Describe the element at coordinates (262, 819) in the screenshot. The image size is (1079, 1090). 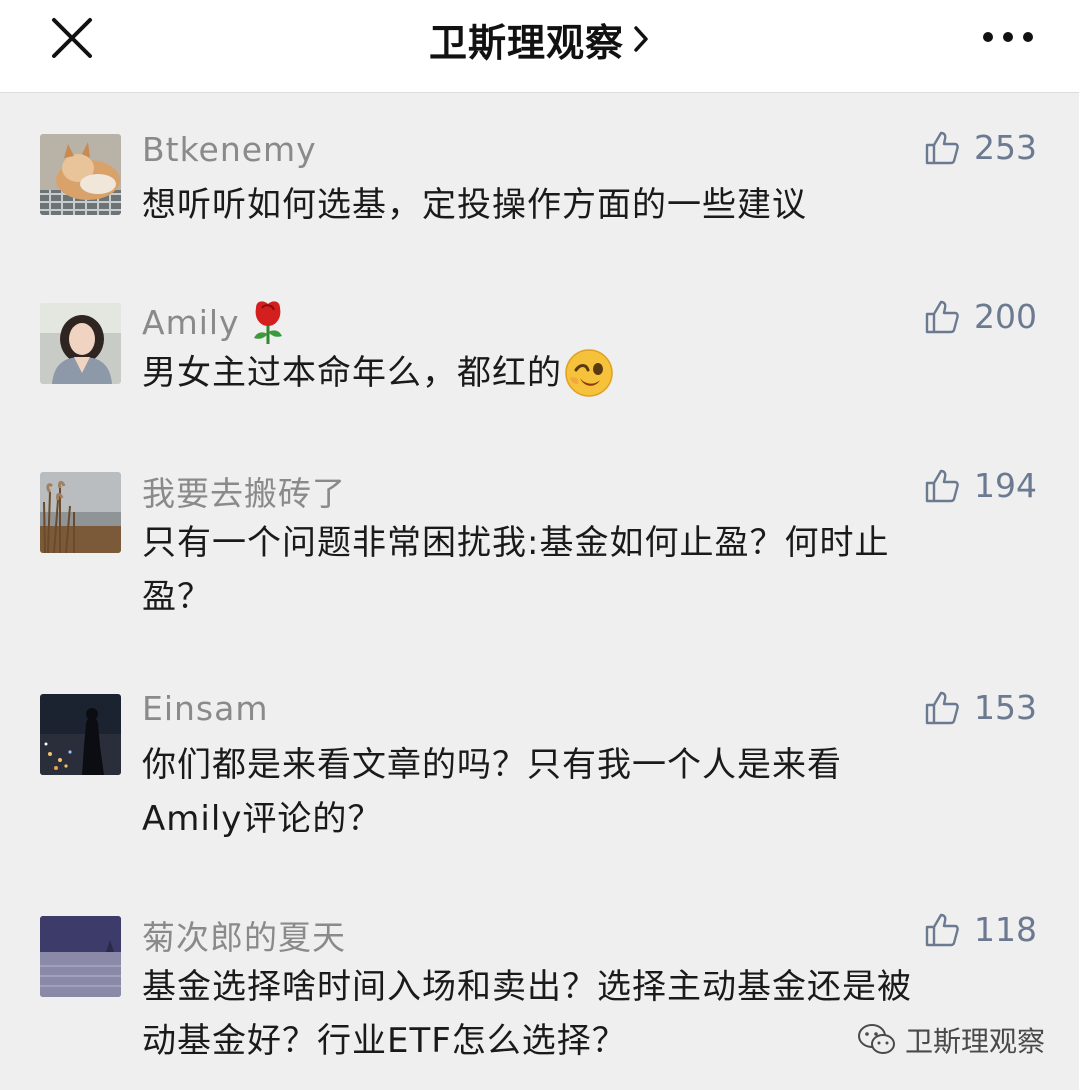
I see `comment-text-line: Amily评论的？` at that location.